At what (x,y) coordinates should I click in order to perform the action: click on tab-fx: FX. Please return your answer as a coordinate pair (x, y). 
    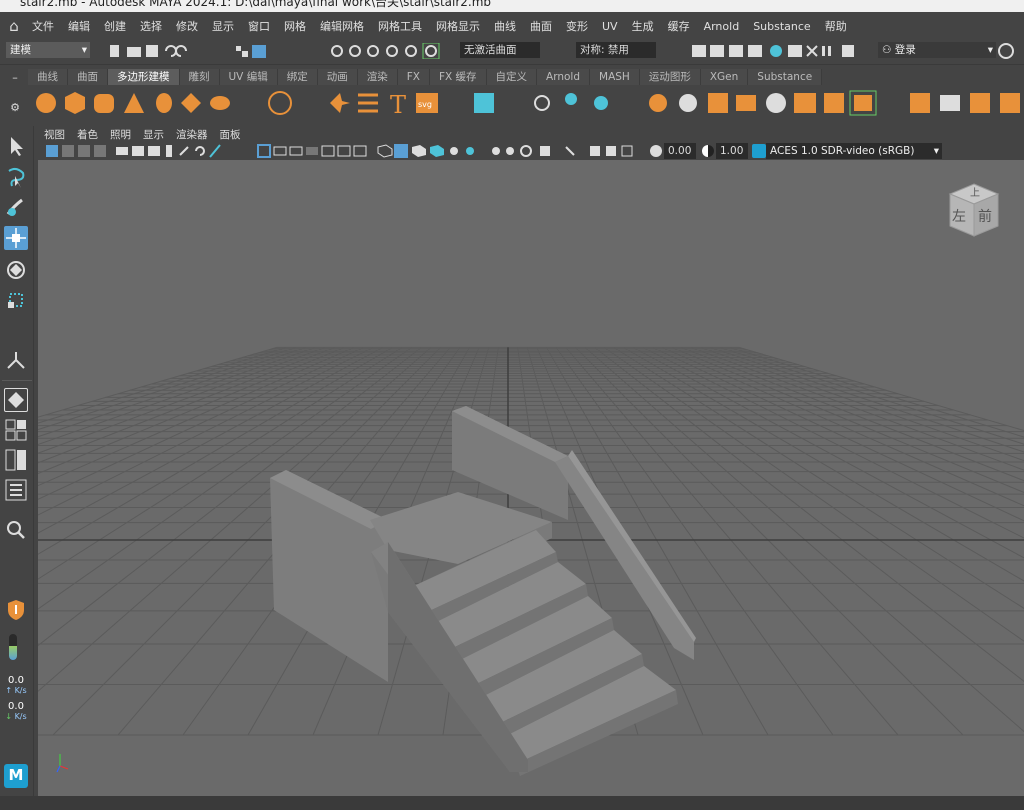
    Looking at the image, I should click on (413, 77).